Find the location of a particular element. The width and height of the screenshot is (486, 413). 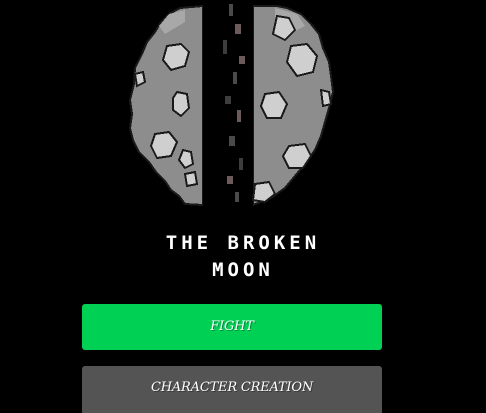

character-creation-button: CHARACTER CREATION is located at coordinates (232, 389).